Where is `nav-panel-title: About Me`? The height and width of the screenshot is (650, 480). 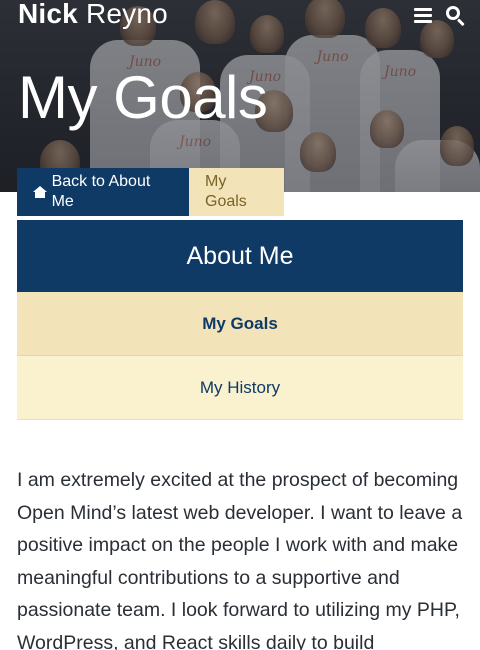
nav-panel-title: About Me is located at coordinates (240, 255).